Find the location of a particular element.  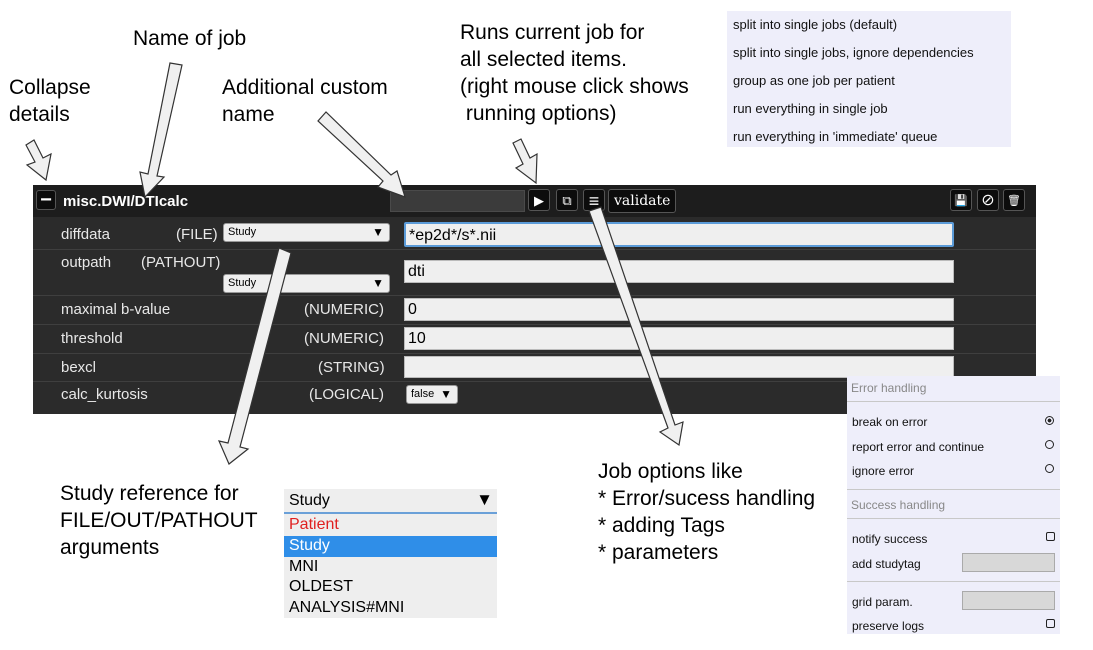

param-name: diffdata is located at coordinates (85, 234).